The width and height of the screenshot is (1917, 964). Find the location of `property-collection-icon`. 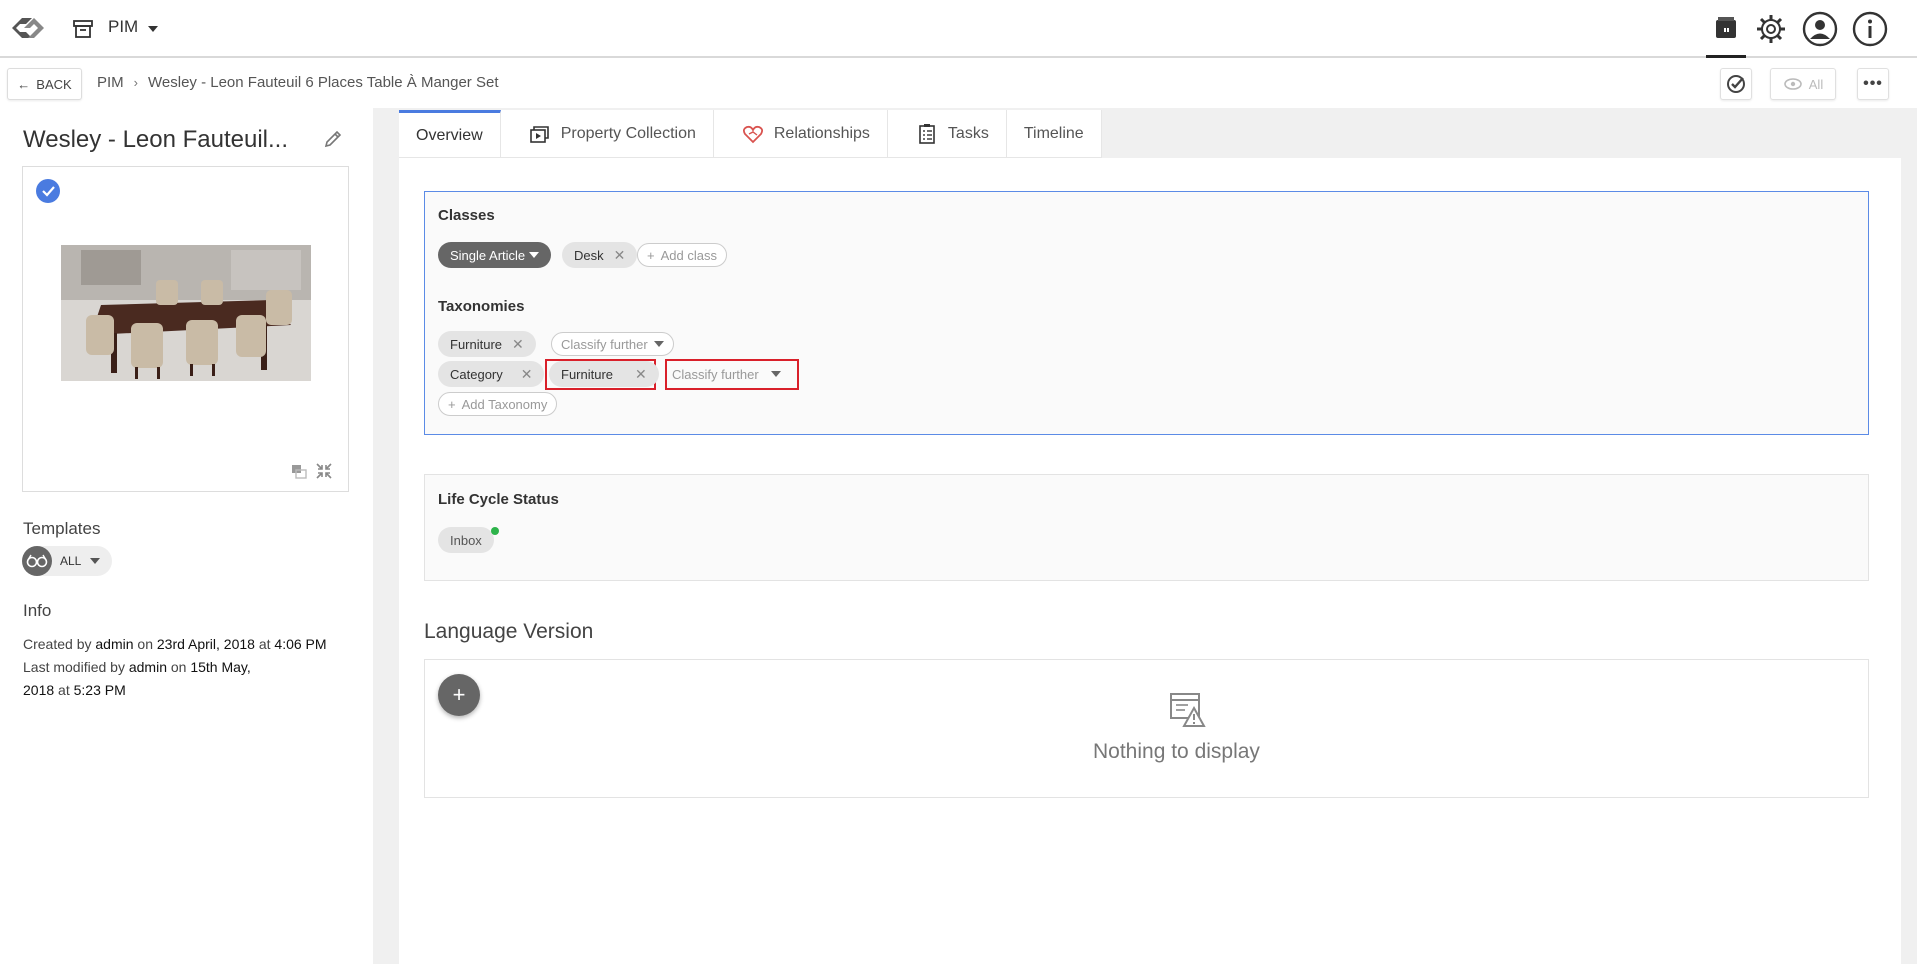

property-collection-icon is located at coordinates (539, 134).